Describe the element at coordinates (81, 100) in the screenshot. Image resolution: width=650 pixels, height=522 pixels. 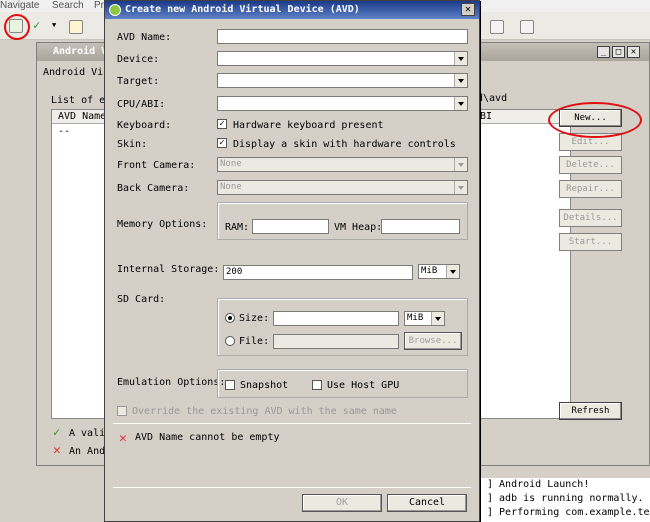
I see `list-label: List of ex` at that location.